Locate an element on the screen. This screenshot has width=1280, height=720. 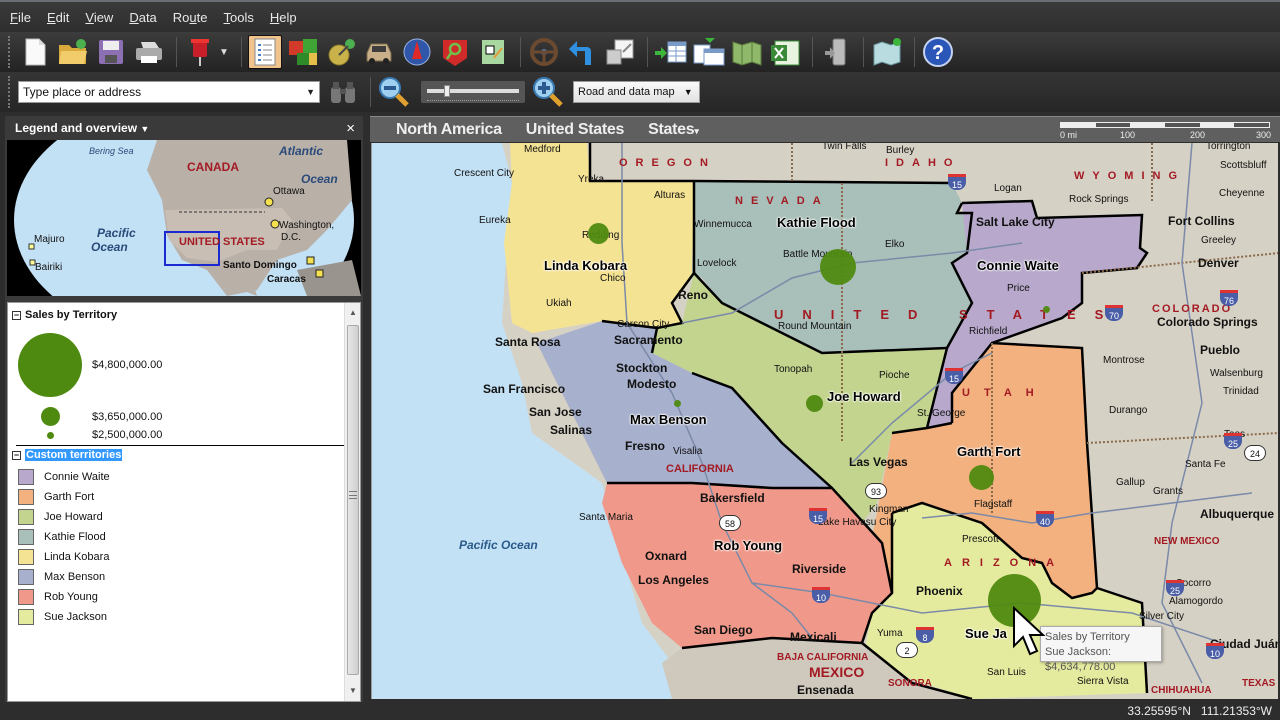
zoom-slider-thumb is located at coordinates (447, 91).